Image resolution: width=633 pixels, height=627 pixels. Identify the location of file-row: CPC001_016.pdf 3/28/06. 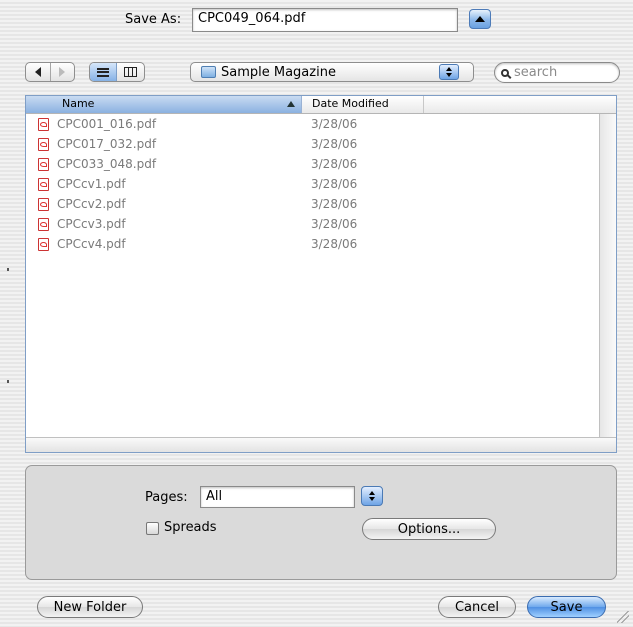
(312, 124).